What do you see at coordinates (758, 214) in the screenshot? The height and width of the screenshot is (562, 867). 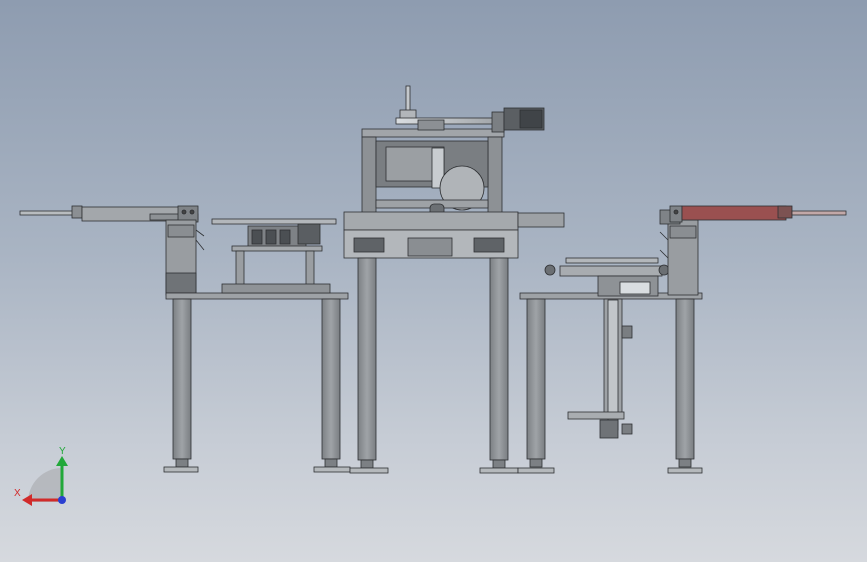 I see `right-conveyor-arm` at bounding box center [758, 214].